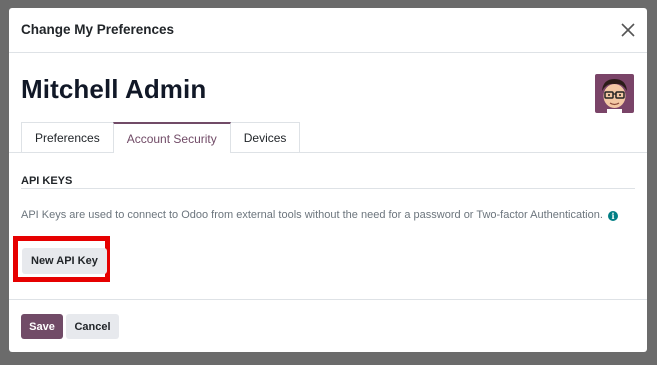 The height and width of the screenshot is (365, 657). I want to click on user-avatar, so click(614, 93).